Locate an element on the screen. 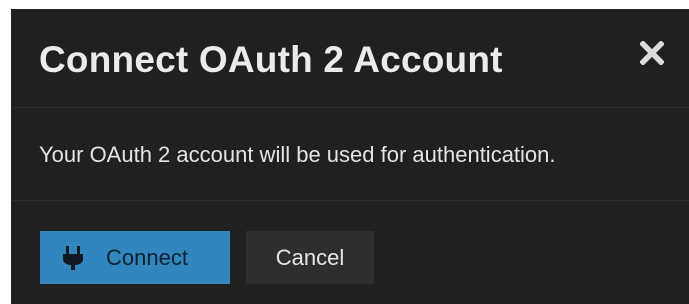 The image size is (689, 304). close-icon is located at coordinates (652, 53).